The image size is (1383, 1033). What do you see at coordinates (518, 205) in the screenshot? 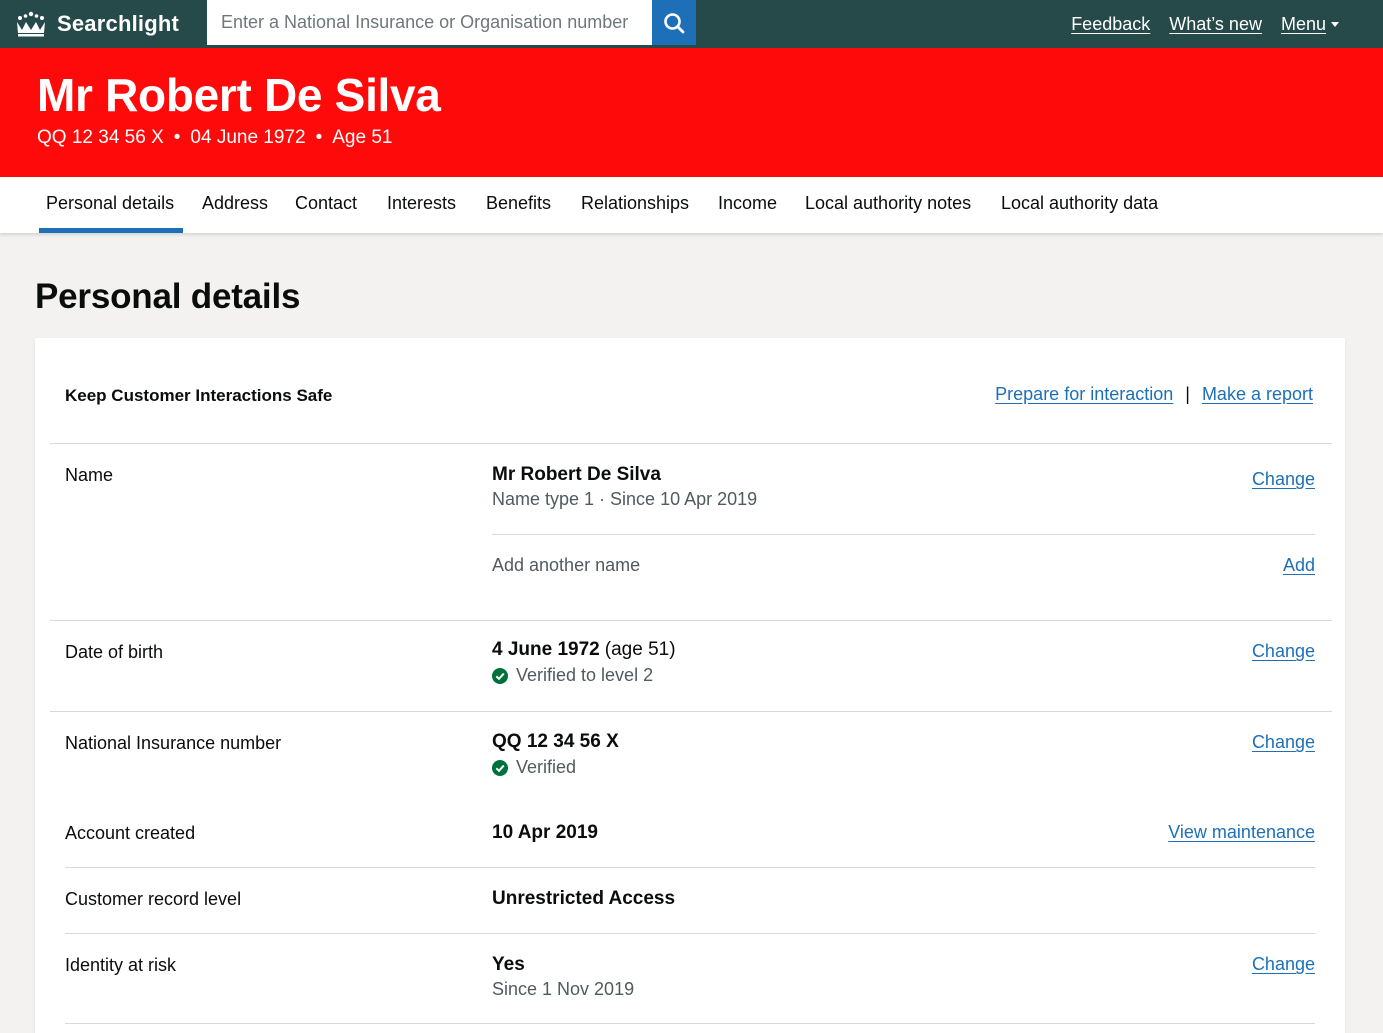
I see `tab-benefits: Benefits` at bounding box center [518, 205].